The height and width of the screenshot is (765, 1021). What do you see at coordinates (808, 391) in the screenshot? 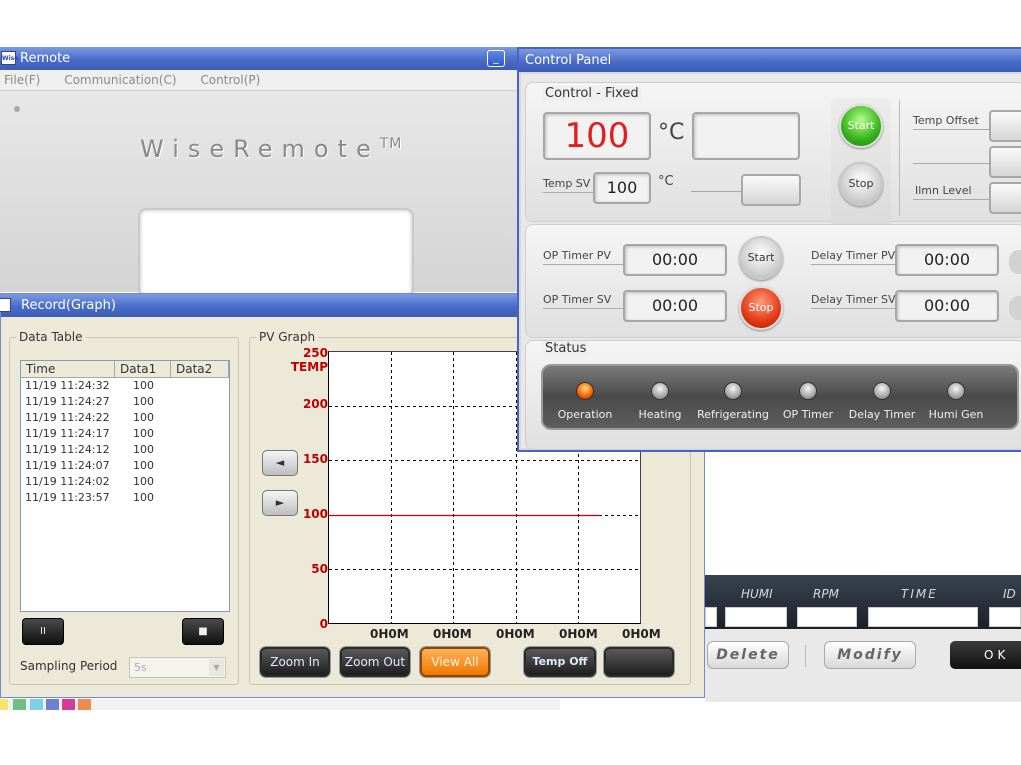
I see `status-led-op-timer` at bounding box center [808, 391].